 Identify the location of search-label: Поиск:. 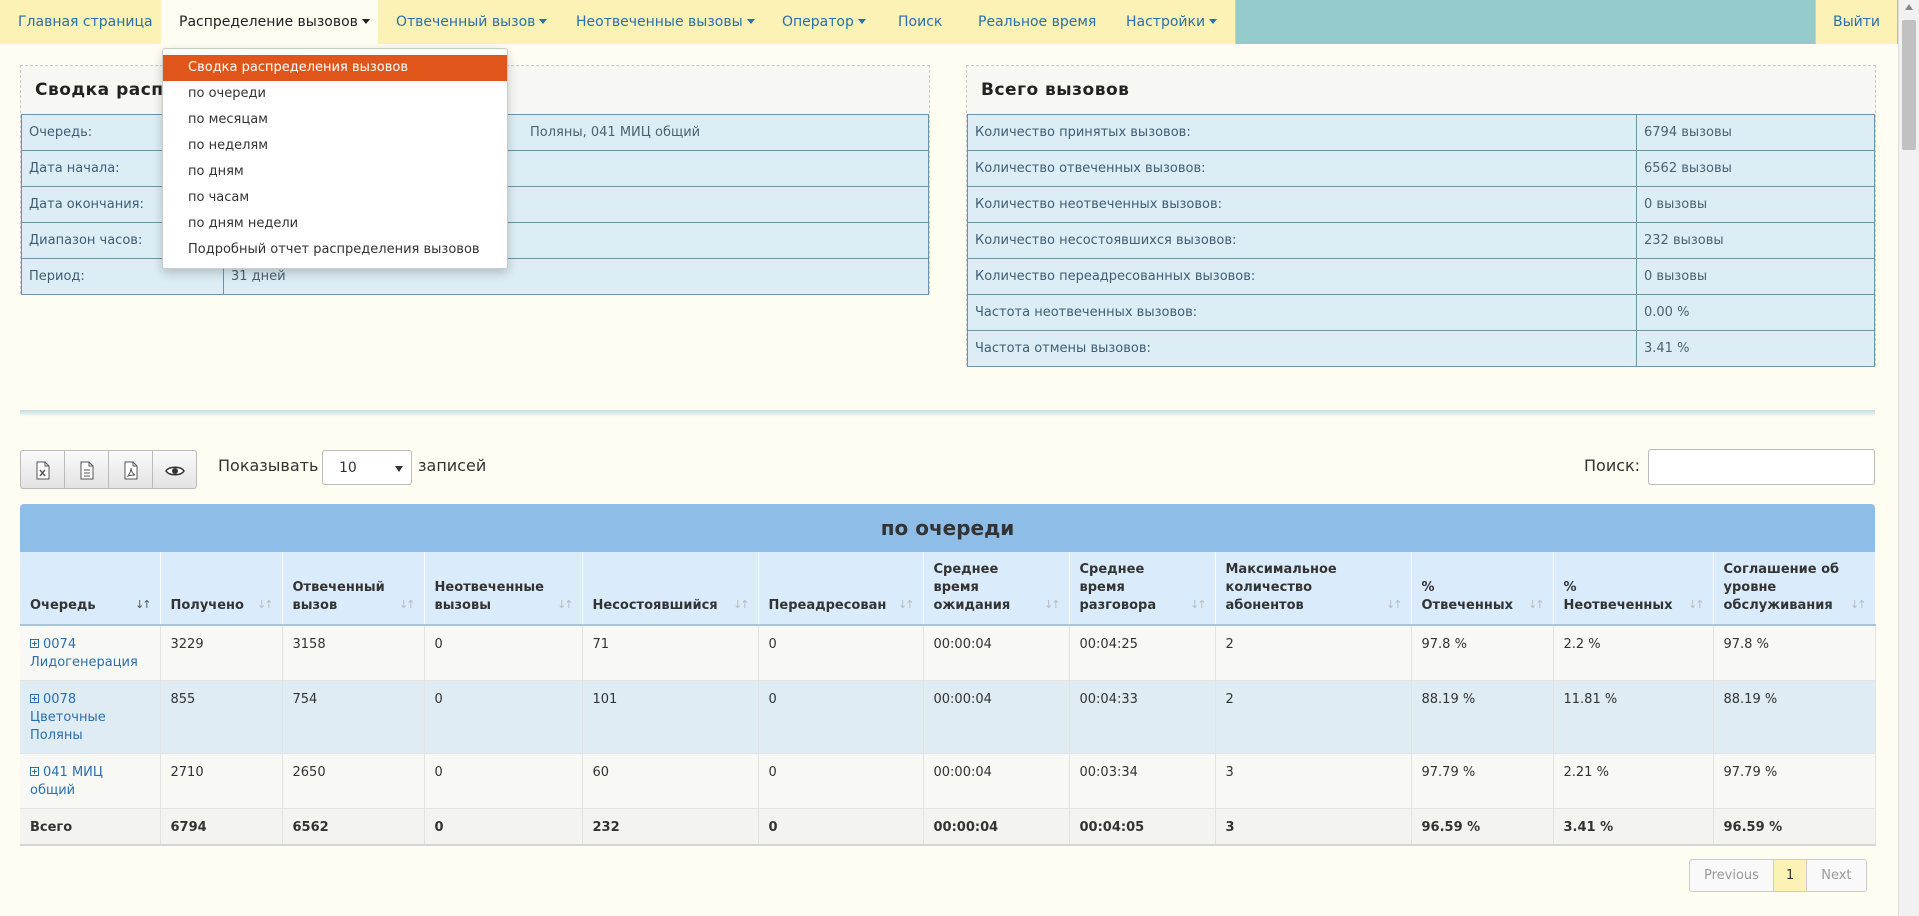
(1612, 465).